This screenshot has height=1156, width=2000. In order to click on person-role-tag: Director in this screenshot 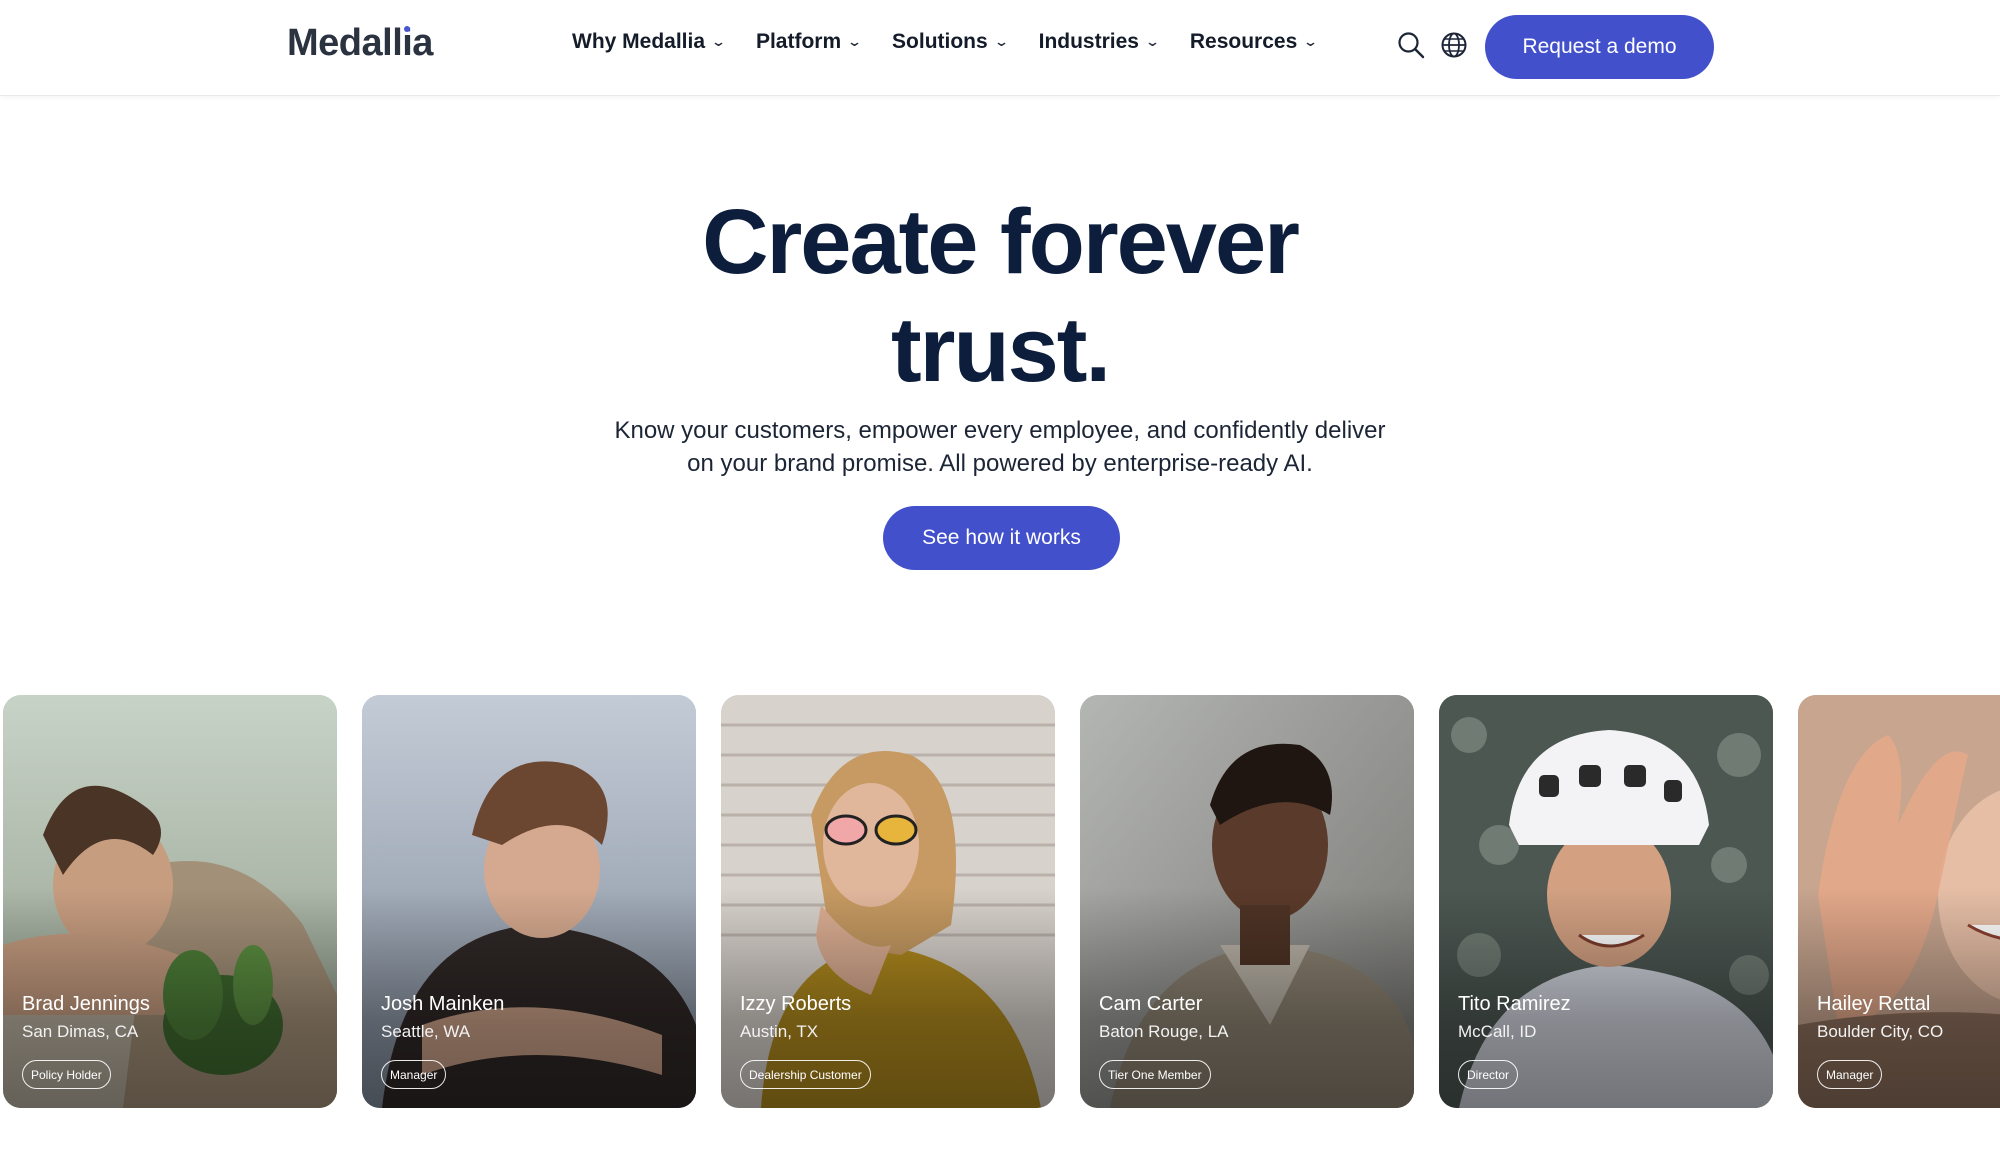, I will do `click(1488, 1074)`.